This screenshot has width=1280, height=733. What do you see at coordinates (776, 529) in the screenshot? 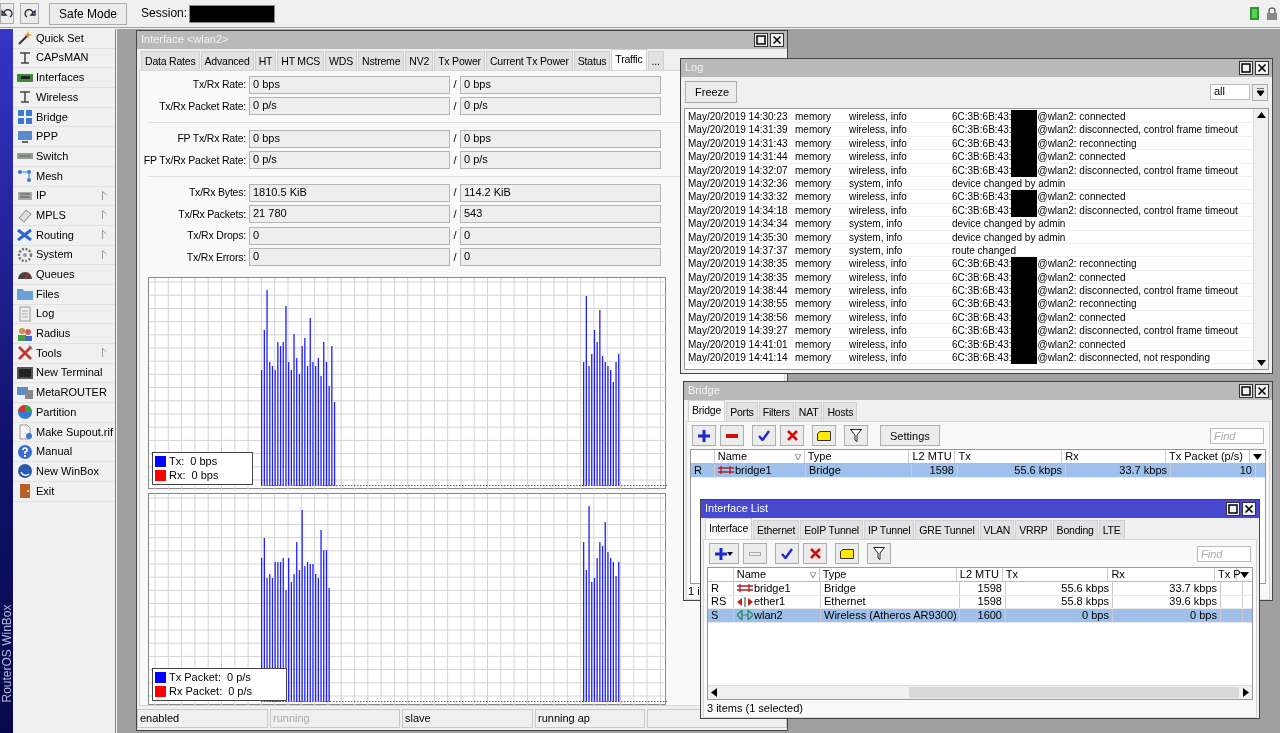
I see `tab: Ethernet` at bounding box center [776, 529].